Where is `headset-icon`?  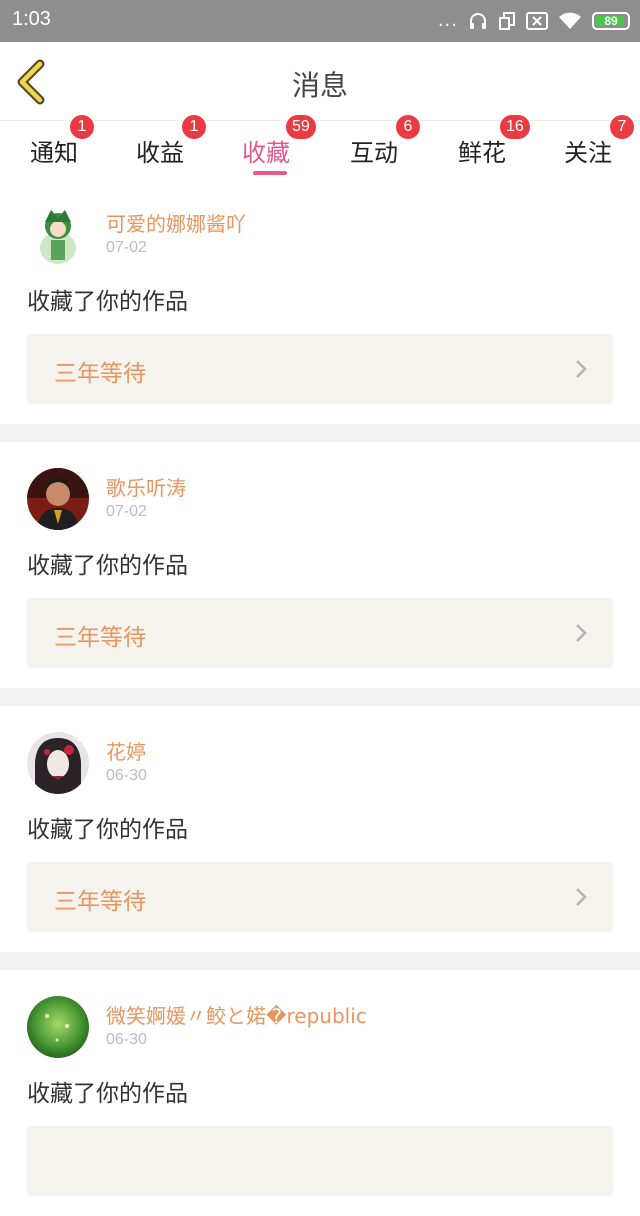
headset-icon is located at coordinates (478, 21).